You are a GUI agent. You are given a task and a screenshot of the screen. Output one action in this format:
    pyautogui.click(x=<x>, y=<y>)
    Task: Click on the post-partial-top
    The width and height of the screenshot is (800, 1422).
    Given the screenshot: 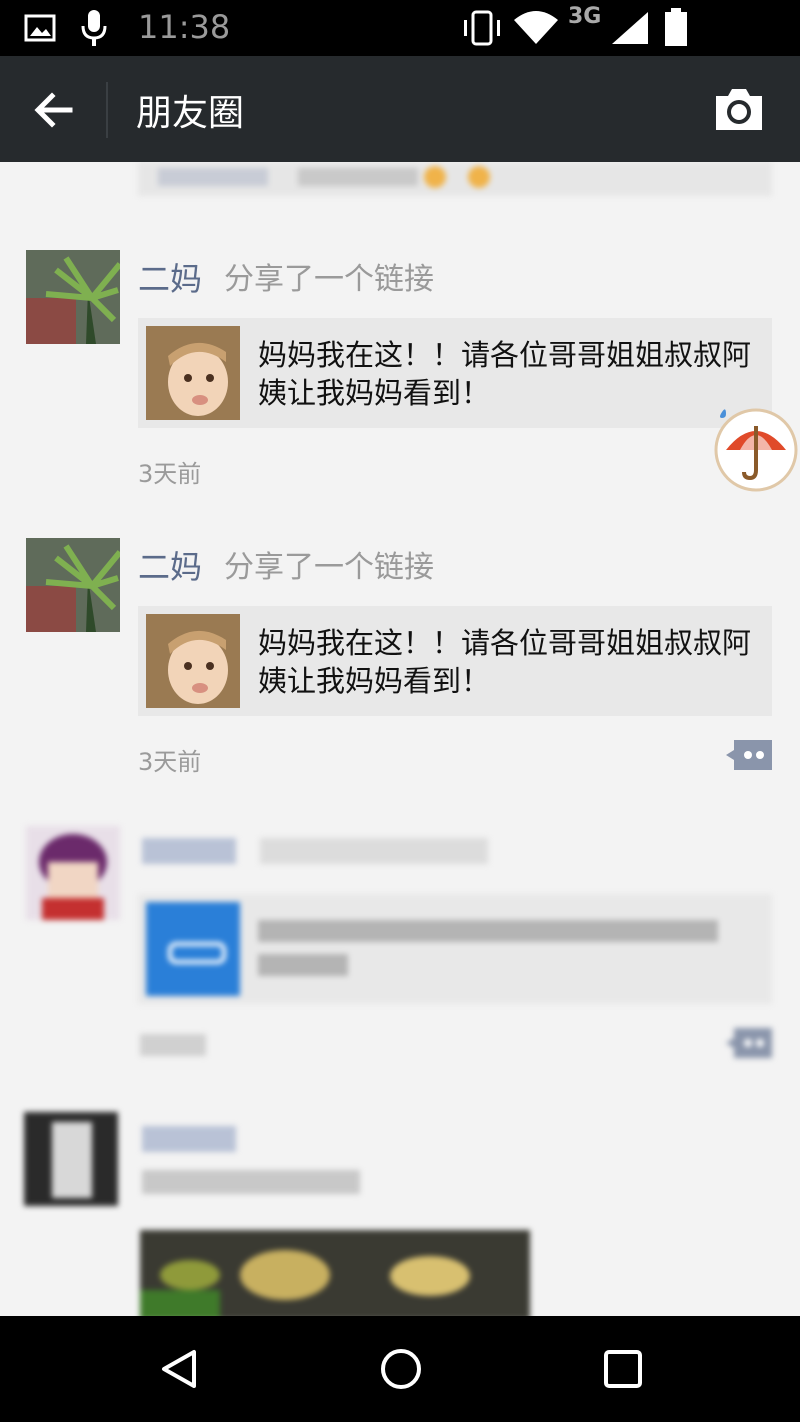 What is the action you would take?
    pyautogui.click(x=400, y=192)
    